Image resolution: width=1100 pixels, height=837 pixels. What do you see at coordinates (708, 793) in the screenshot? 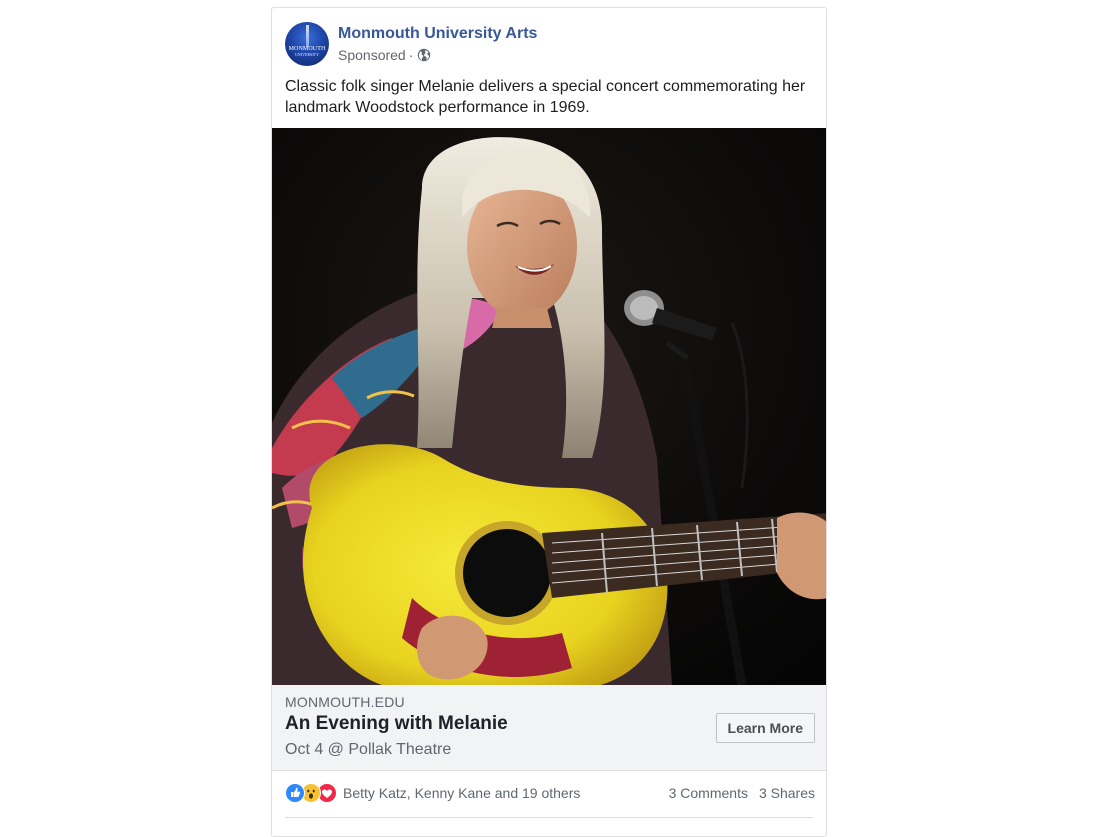
I see `comments-count: 3 Comments` at bounding box center [708, 793].